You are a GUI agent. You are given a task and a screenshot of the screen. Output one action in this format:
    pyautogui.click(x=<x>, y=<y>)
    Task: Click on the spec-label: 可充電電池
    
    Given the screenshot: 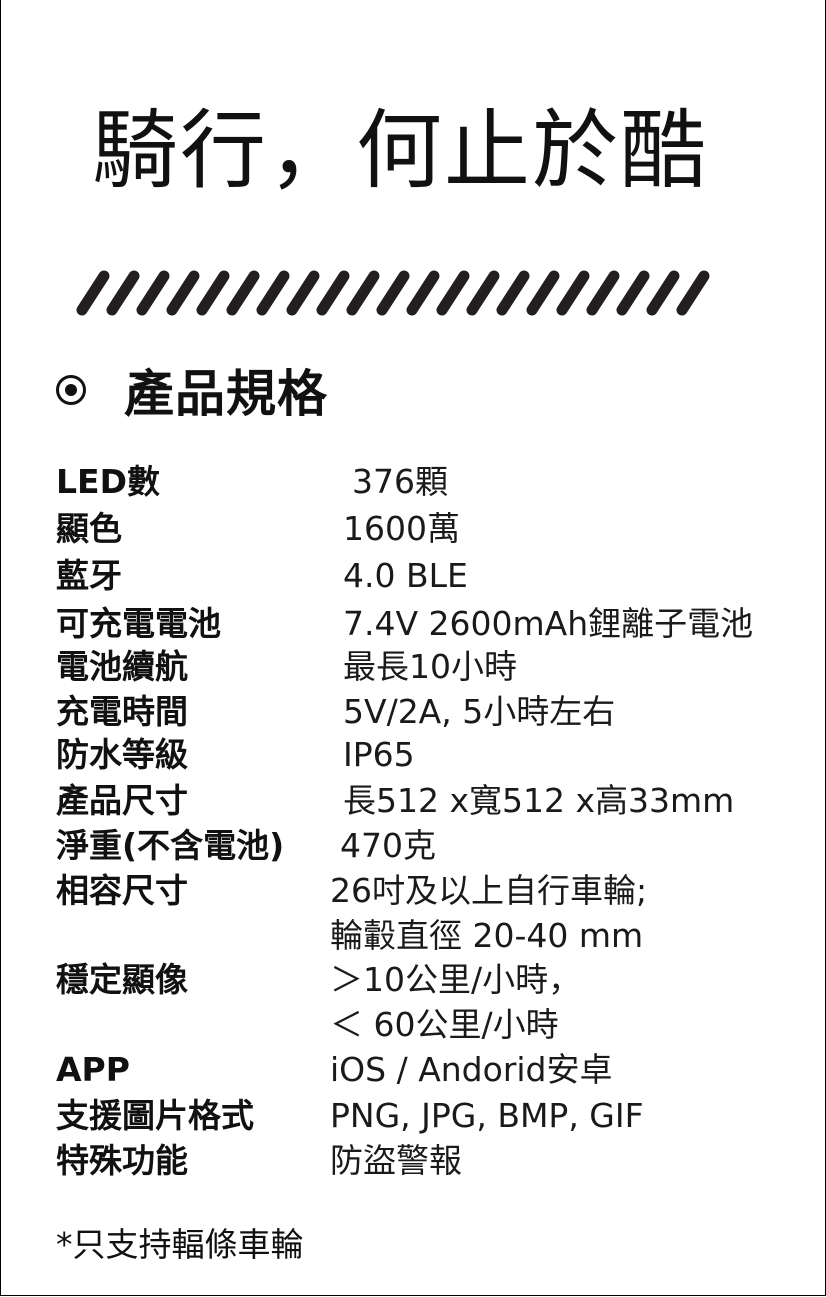 What is the action you would take?
    pyautogui.click(x=138, y=623)
    